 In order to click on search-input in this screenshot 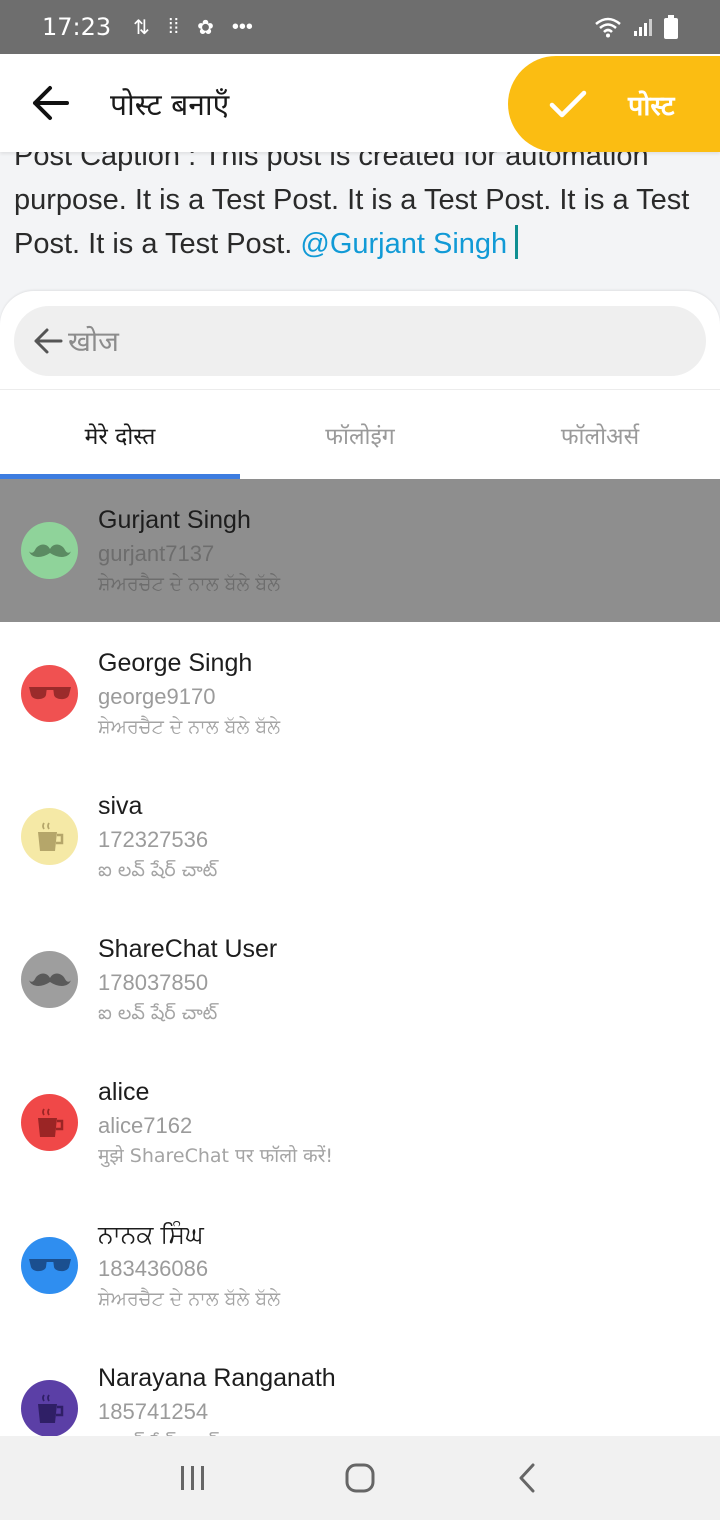, I will do `click(358, 341)`.